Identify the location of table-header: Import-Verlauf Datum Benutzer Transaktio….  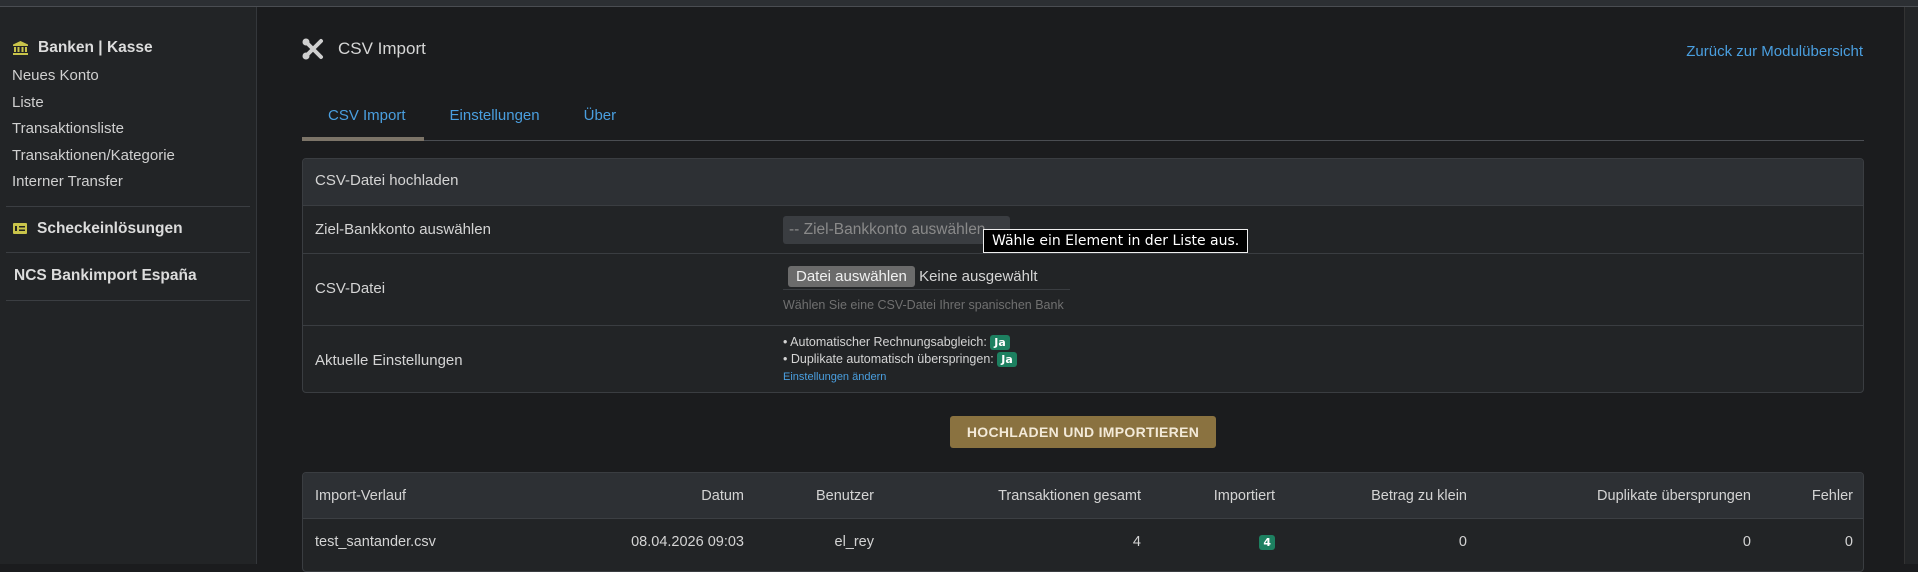
(1083, 496).